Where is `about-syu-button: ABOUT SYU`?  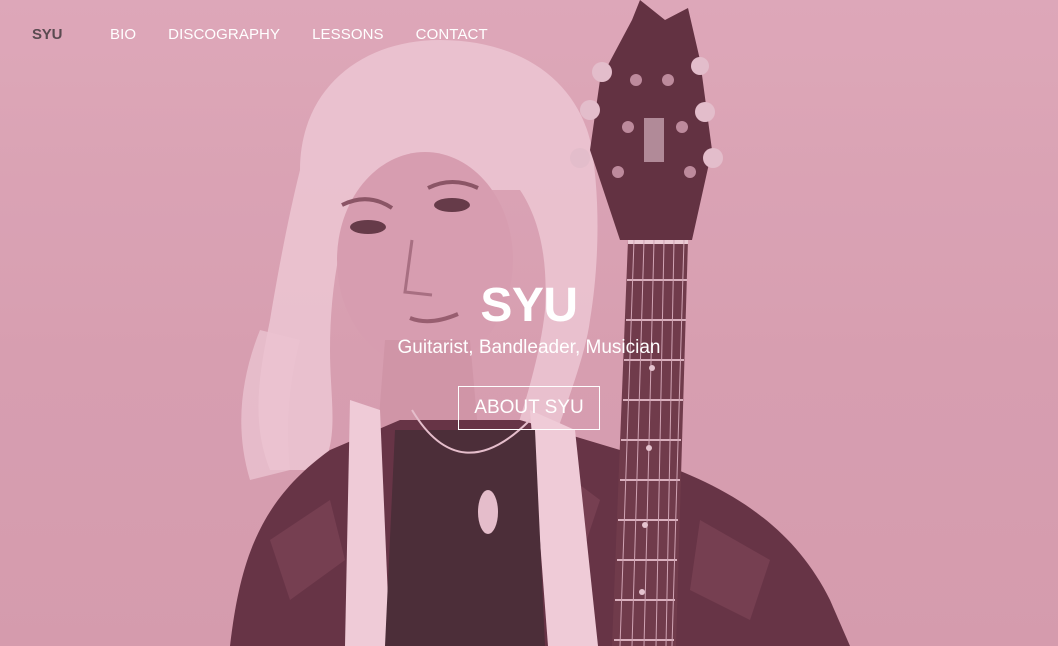 about-syu-button: ABOUT SYU is located at coordinates (529, 408).